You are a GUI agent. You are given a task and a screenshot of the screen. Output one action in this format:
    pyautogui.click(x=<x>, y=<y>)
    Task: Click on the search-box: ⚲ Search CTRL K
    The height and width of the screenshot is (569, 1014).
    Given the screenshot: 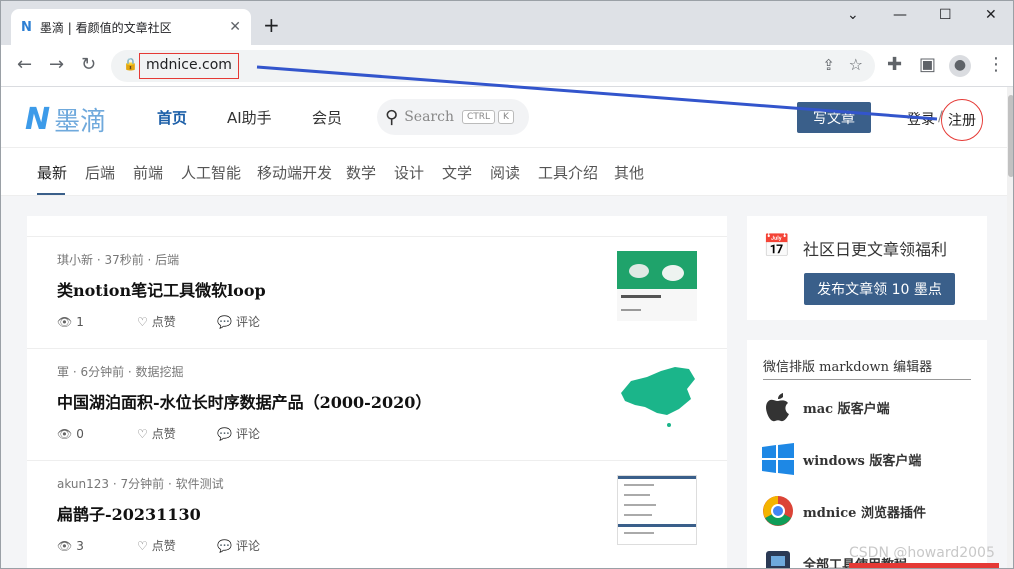 What is the action you would take?
    pyautogui.click(x=453, y=117)
    